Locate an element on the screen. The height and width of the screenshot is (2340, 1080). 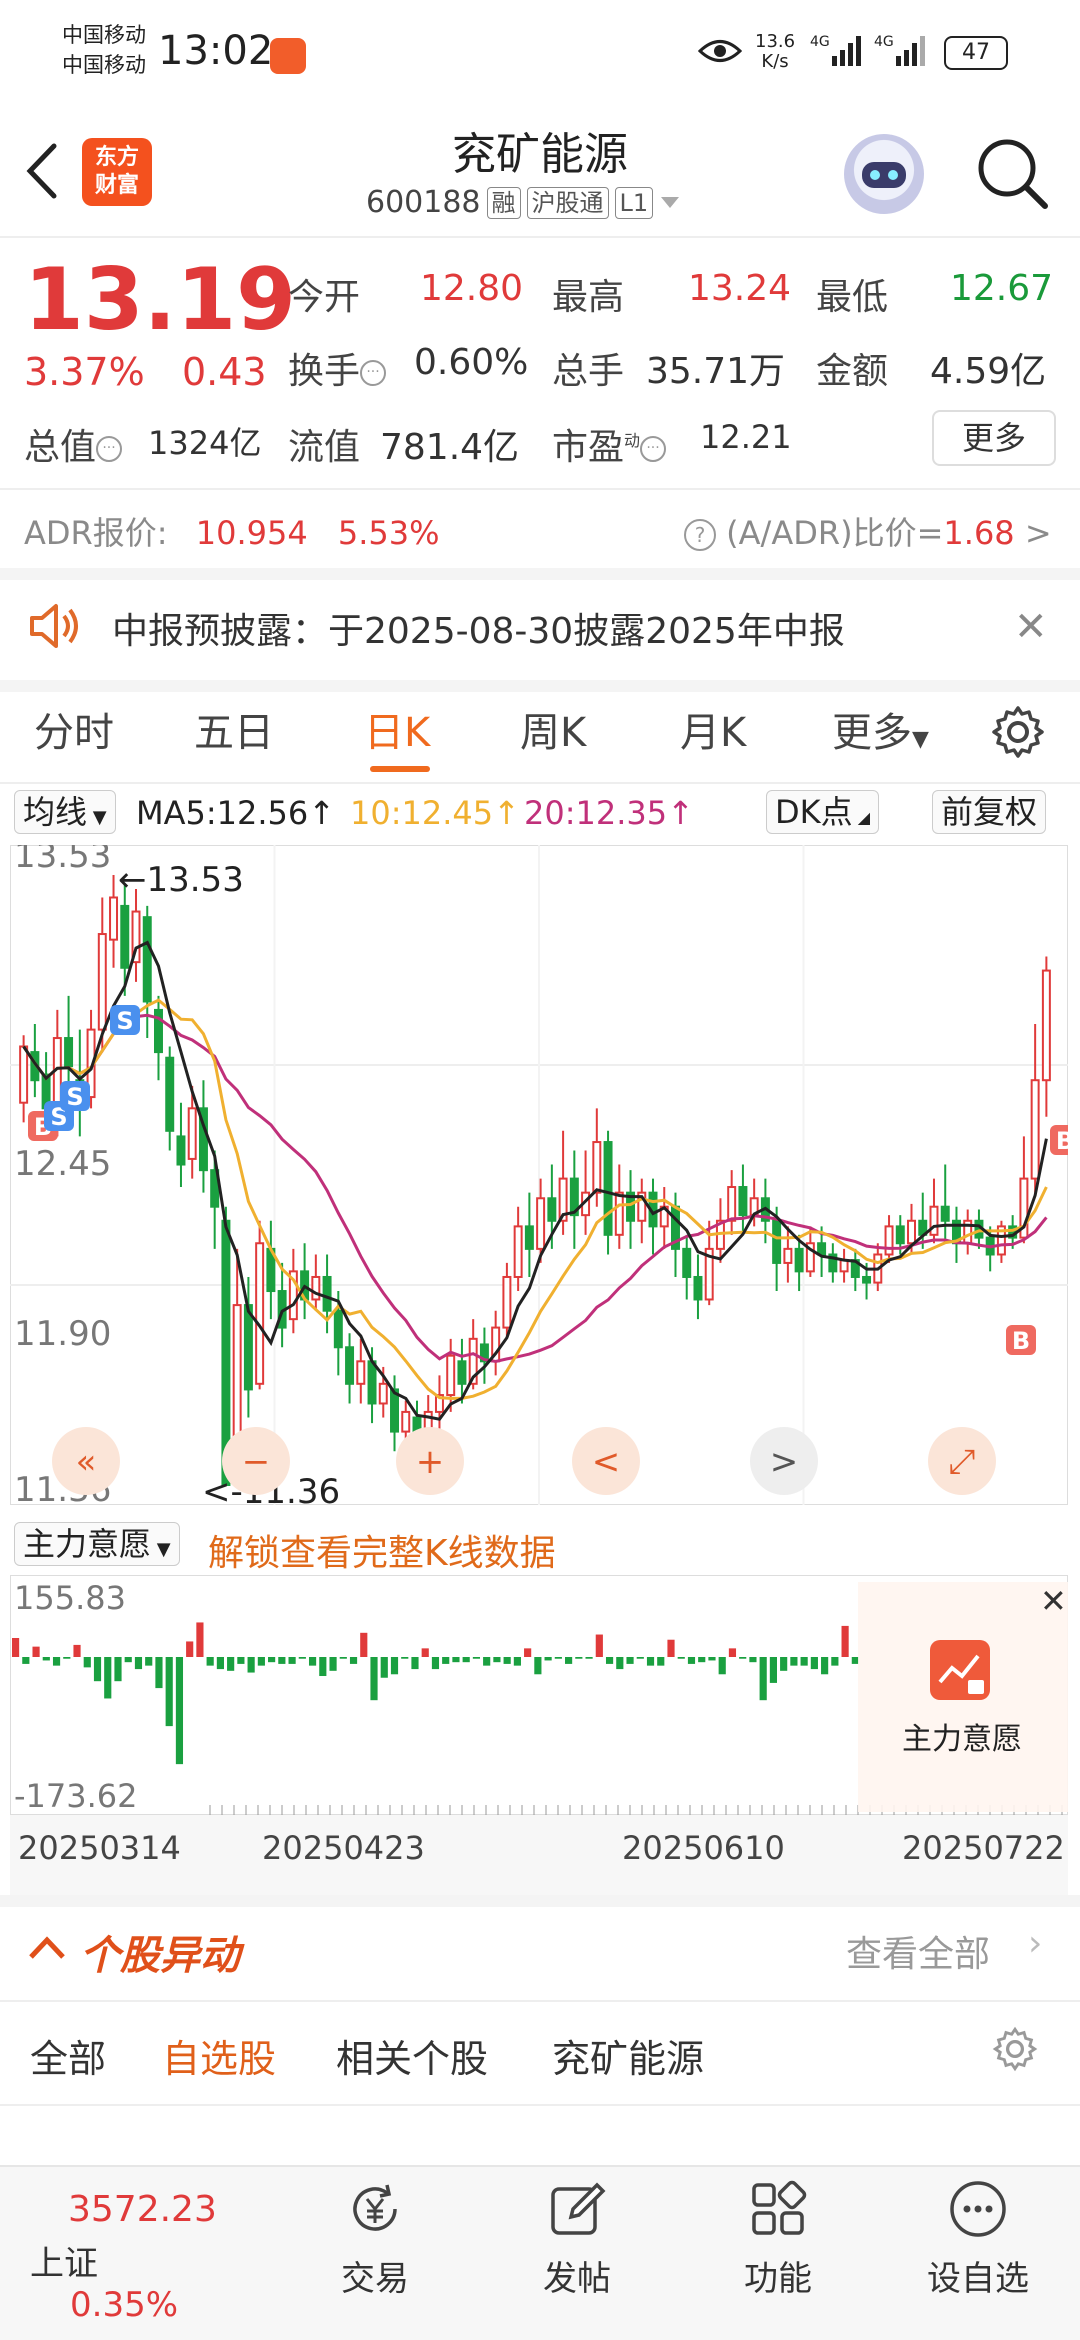
nav-trade: 交易 is located at coordinates (375, 2239).